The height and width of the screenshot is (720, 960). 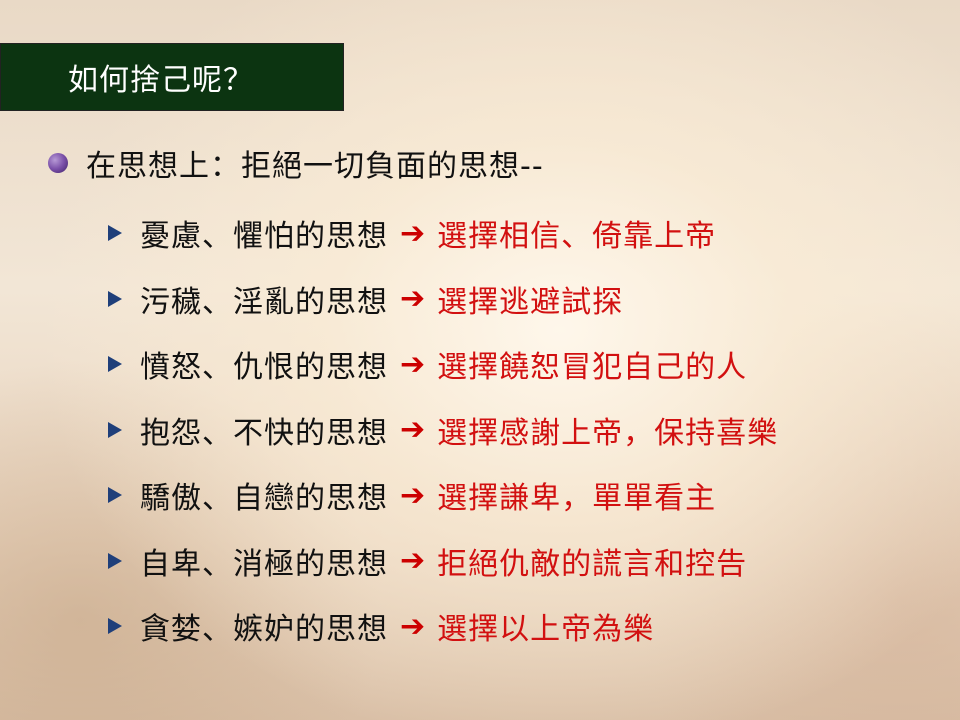 What do you see at coordinates (546, 629) in the screenshot?
I see `response-text: 選擇以上帝為樂` at bounding box center [546, 629].